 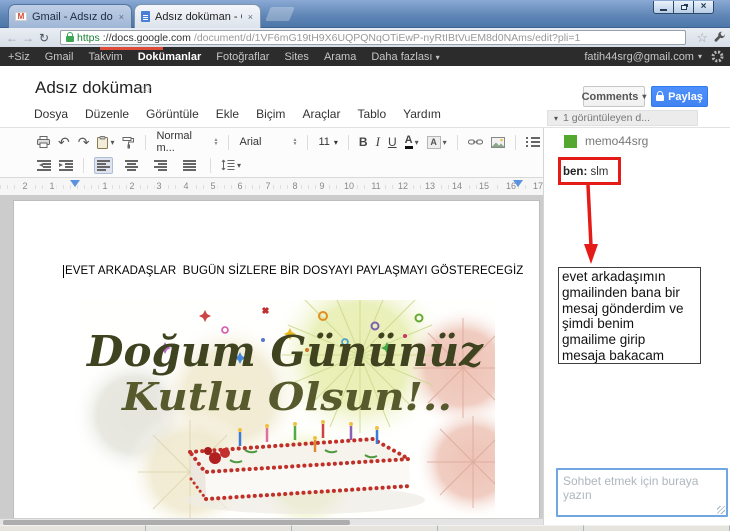 I want to click on ruler-number: 8, so click(x=295, y=186).